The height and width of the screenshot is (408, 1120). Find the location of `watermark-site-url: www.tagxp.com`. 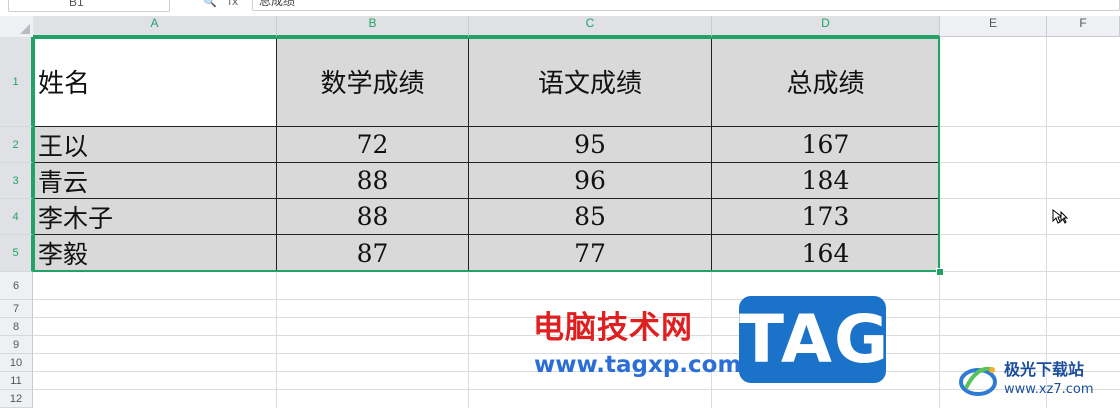

watermark-site-url: www.tagxp.com is located at coordinates (638, 365).